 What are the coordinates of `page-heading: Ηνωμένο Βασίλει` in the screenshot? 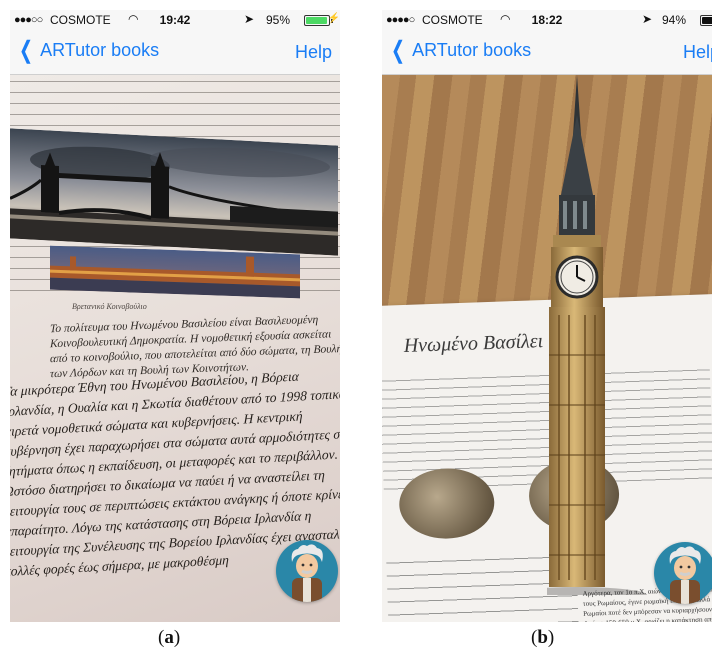 It's located at (473, 343).